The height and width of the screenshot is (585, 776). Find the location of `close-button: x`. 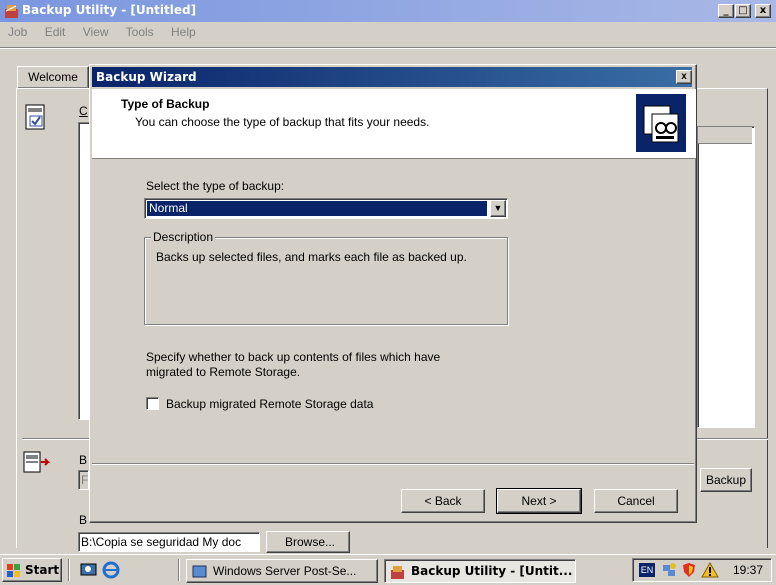

close-button: x is located at coordinates (763, 11).